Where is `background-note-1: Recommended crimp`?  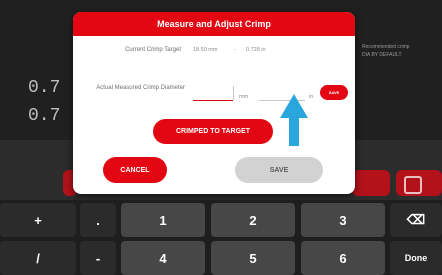
background-note-1: Recommended crimp is located at coordinates (386, 47).